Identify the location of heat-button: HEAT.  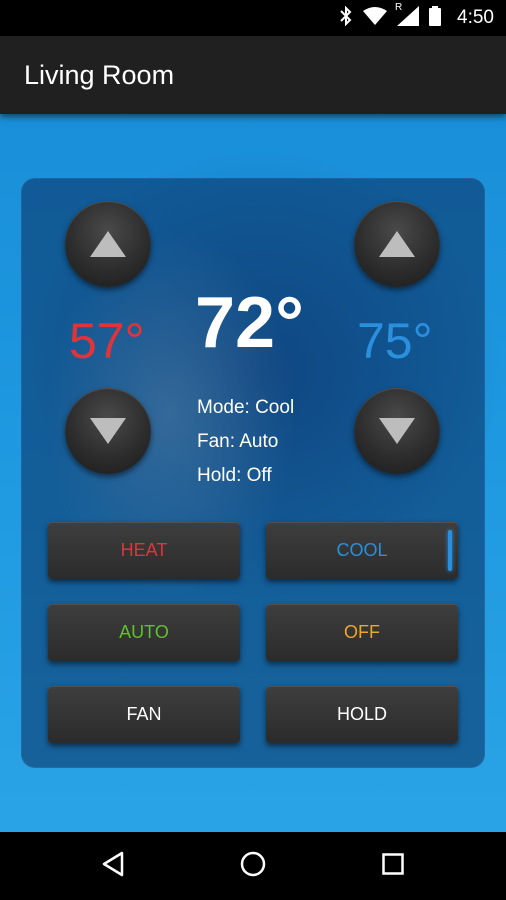
(144, 550).